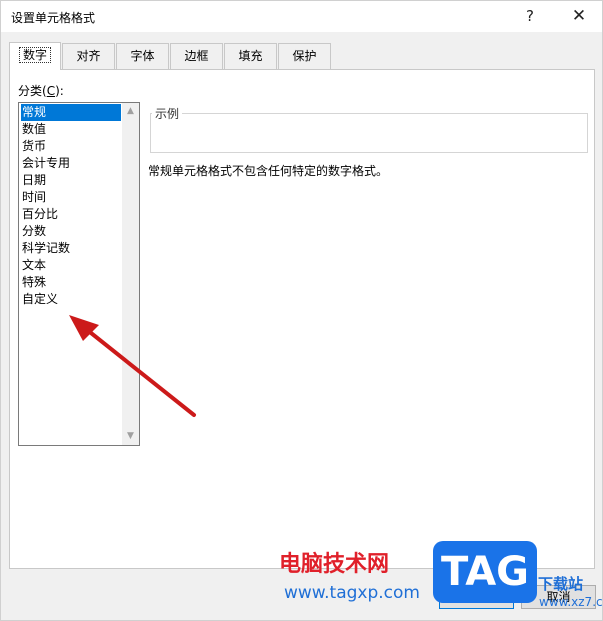 Image resolution: width=603 pixels, height=621 pixels. I want to click on tab-font: 字体, so click(142, 56).